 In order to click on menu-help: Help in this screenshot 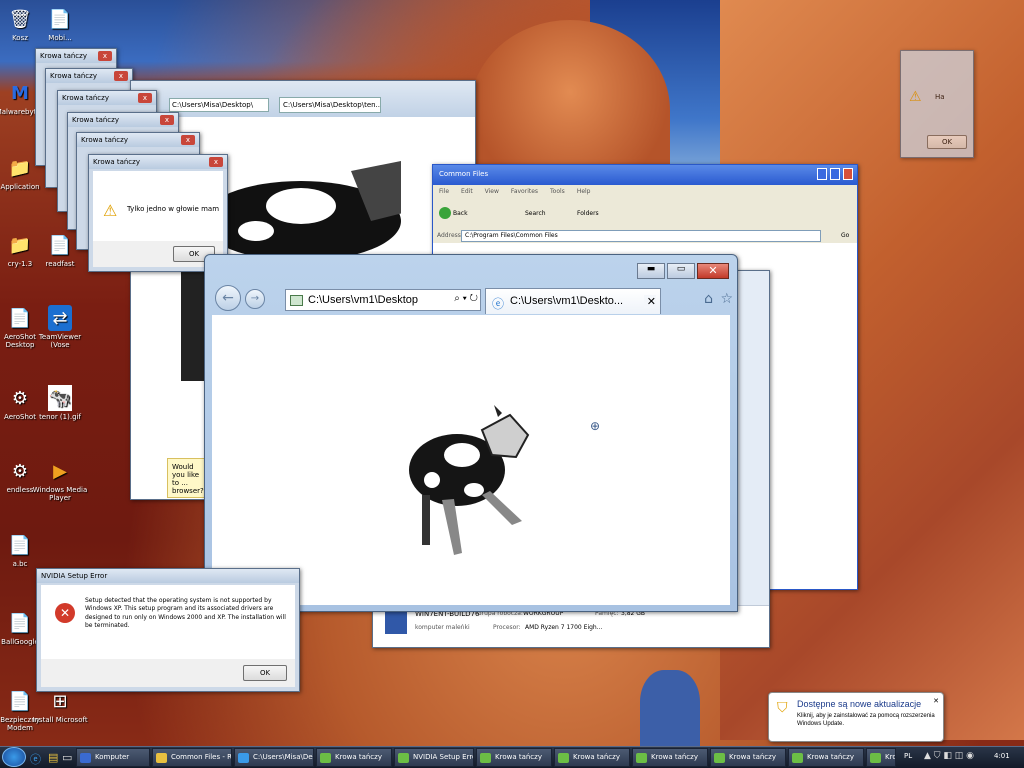, I will do `click(584, 192)`.